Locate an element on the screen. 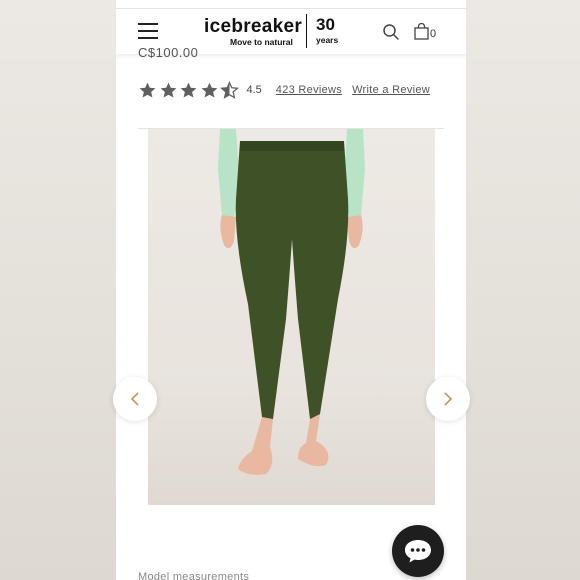 The height and width of the screenshot is (580, 580). next-image-button is located at coordinates (448, 399).